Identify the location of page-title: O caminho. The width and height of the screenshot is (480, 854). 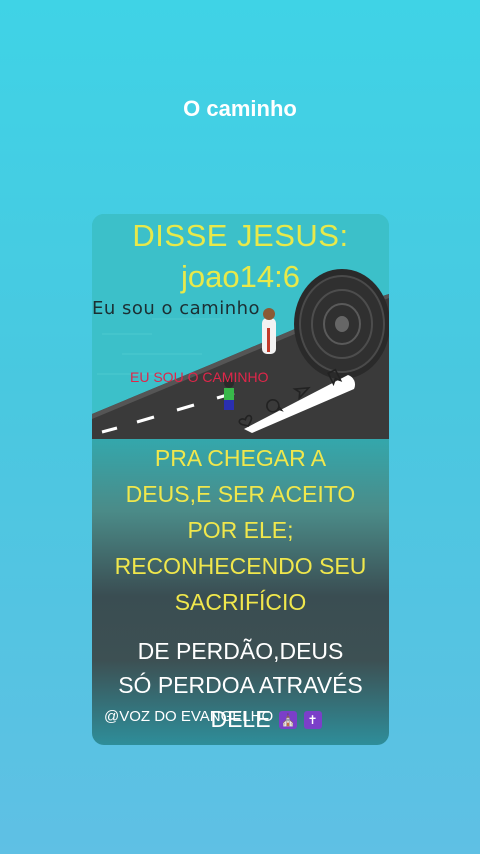
(240, 108).